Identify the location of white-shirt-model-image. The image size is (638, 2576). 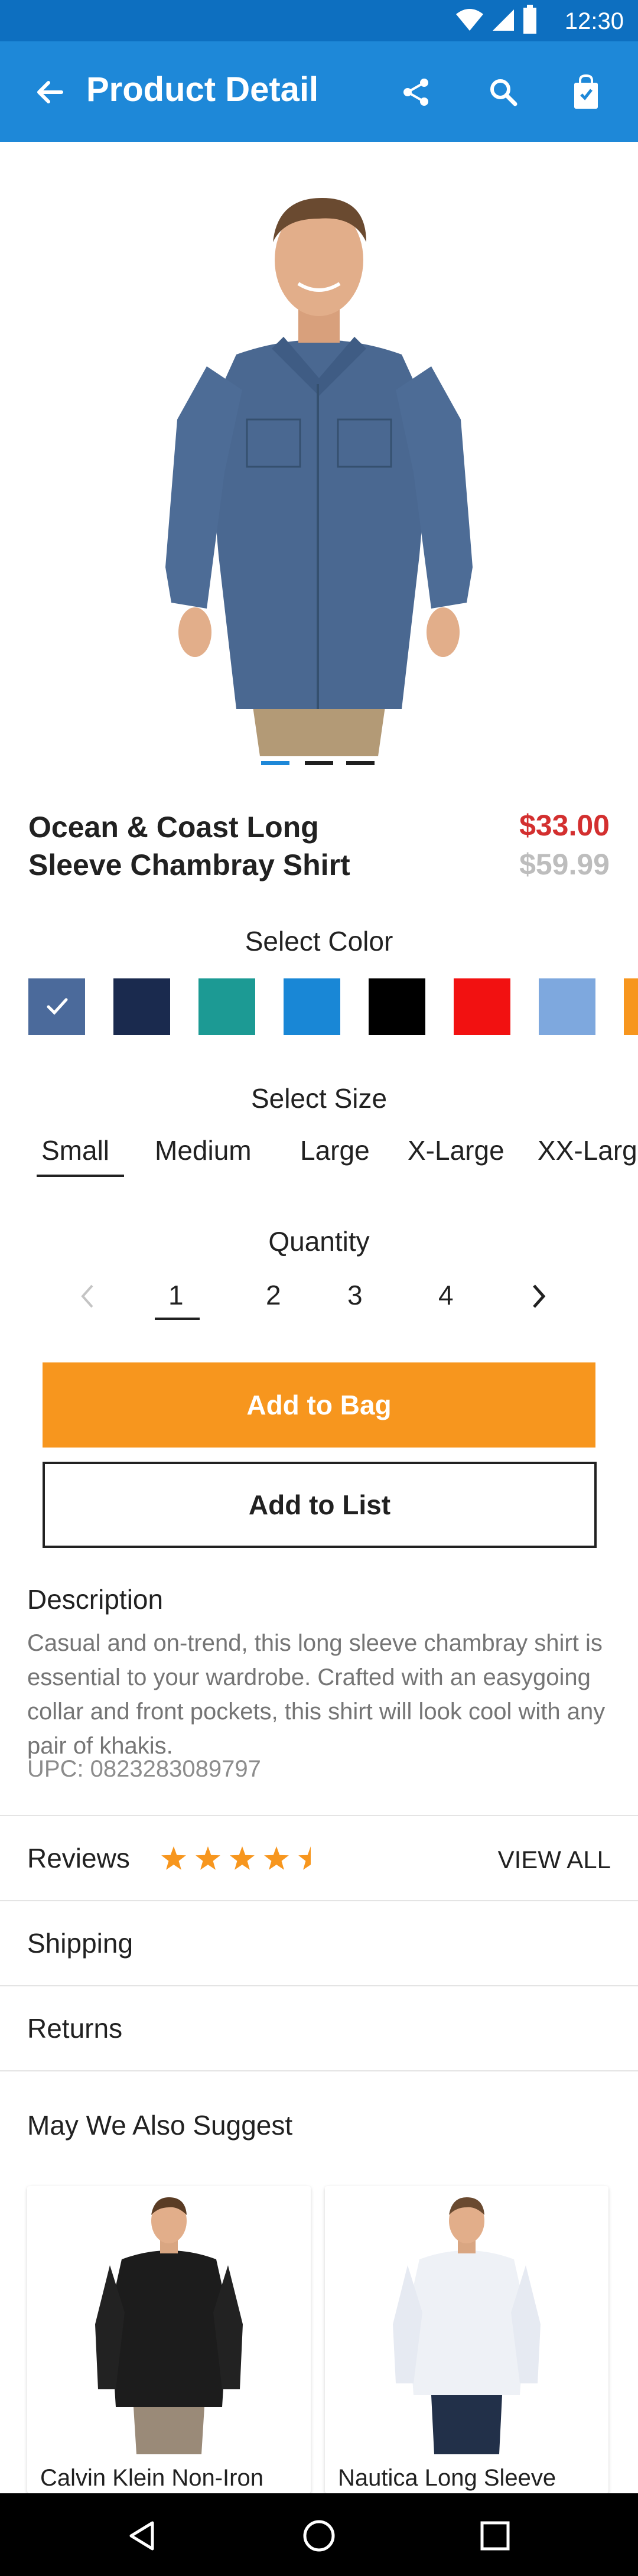
(467, 2326).